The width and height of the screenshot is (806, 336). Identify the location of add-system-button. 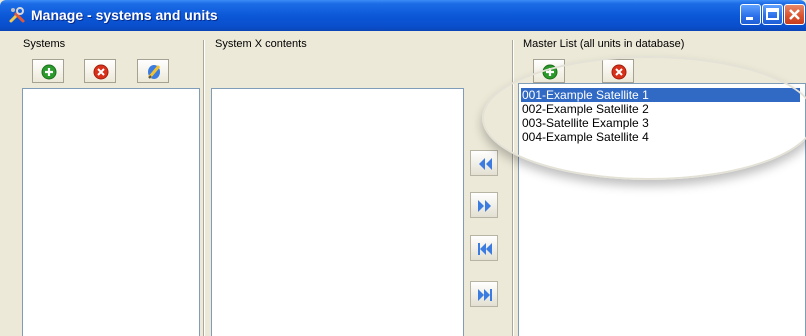
(48, 71).